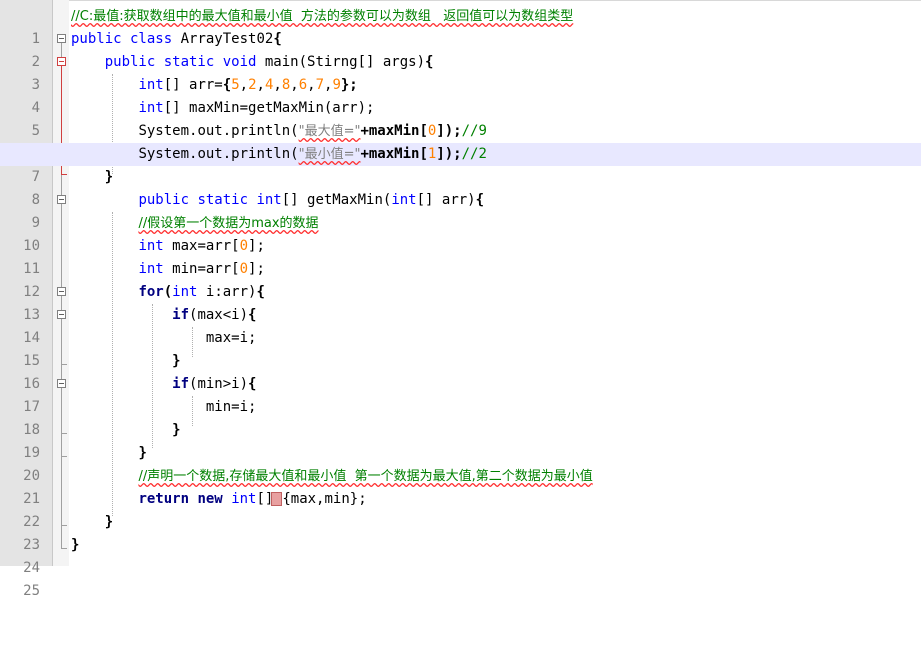  I want to click on code-text: {max,min};, so click(324, 499).